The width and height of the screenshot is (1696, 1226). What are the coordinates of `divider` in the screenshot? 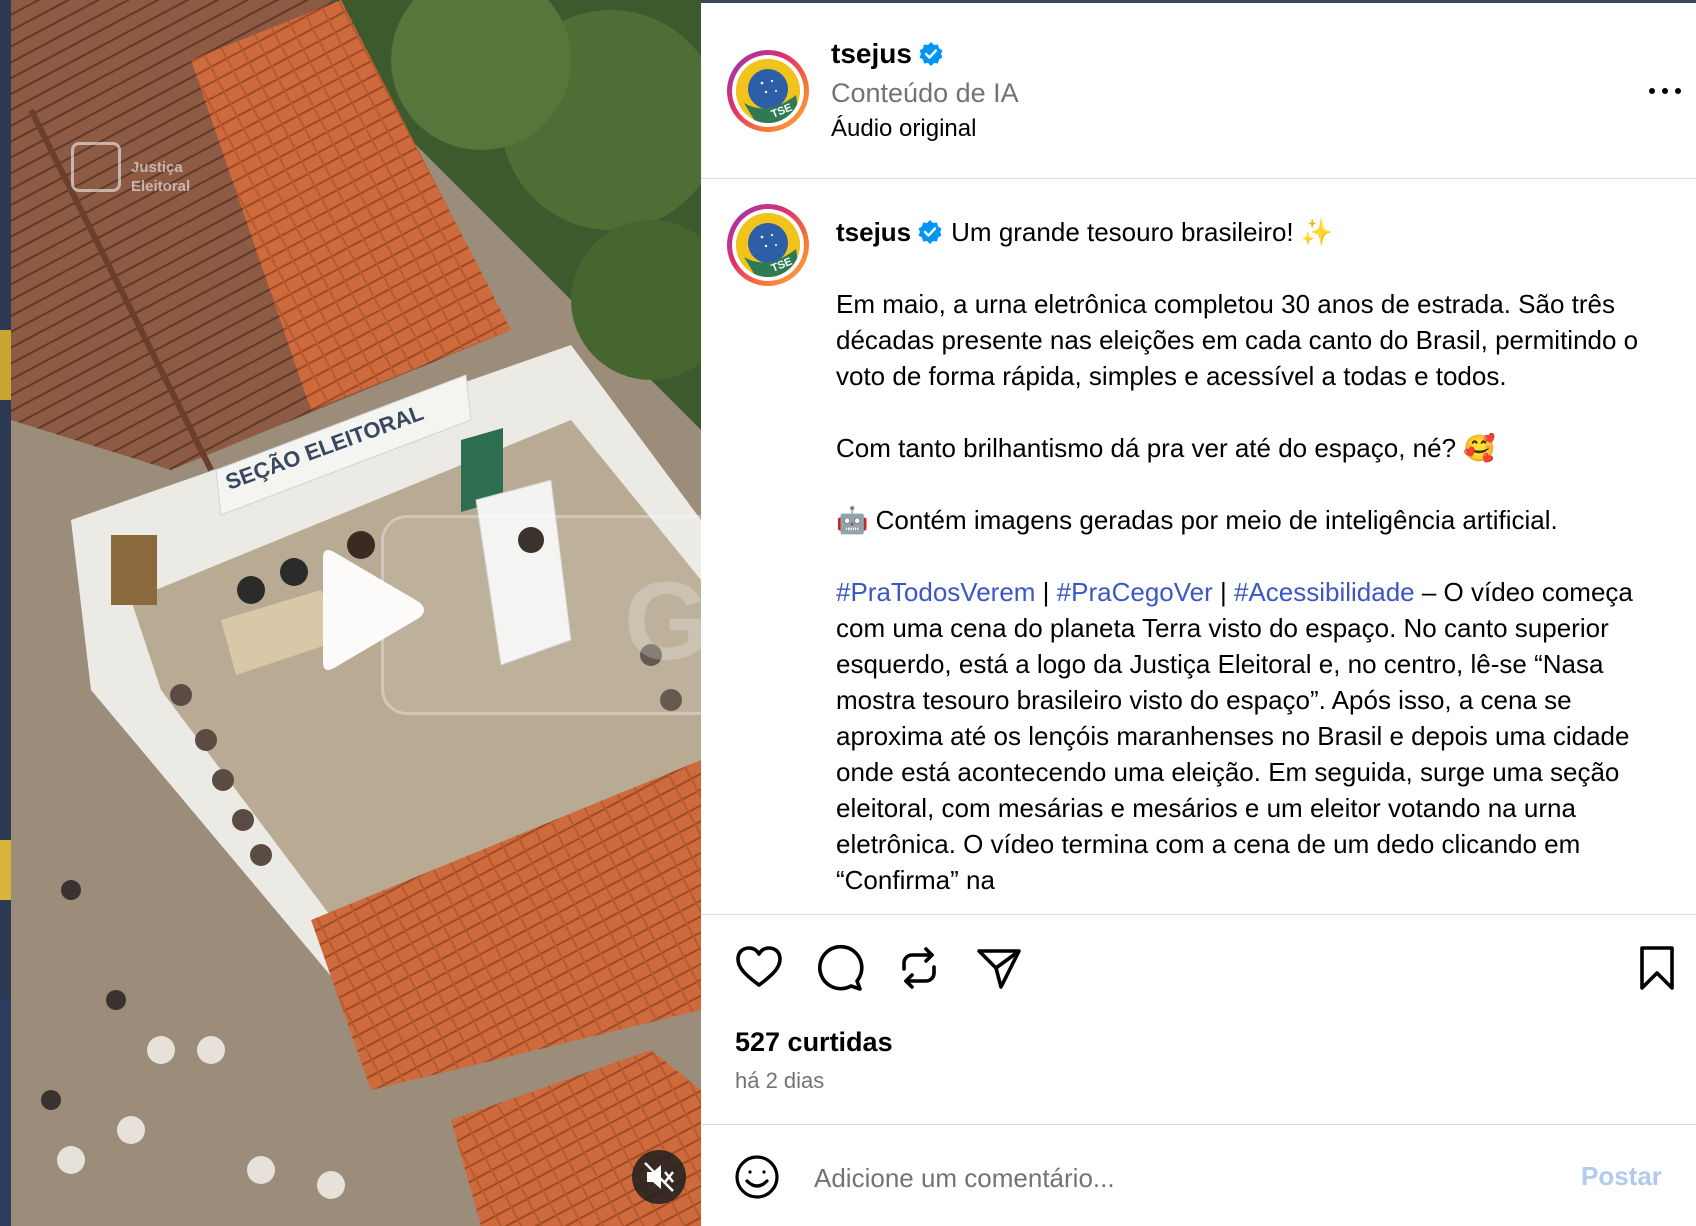 It's located at (1198, 178).